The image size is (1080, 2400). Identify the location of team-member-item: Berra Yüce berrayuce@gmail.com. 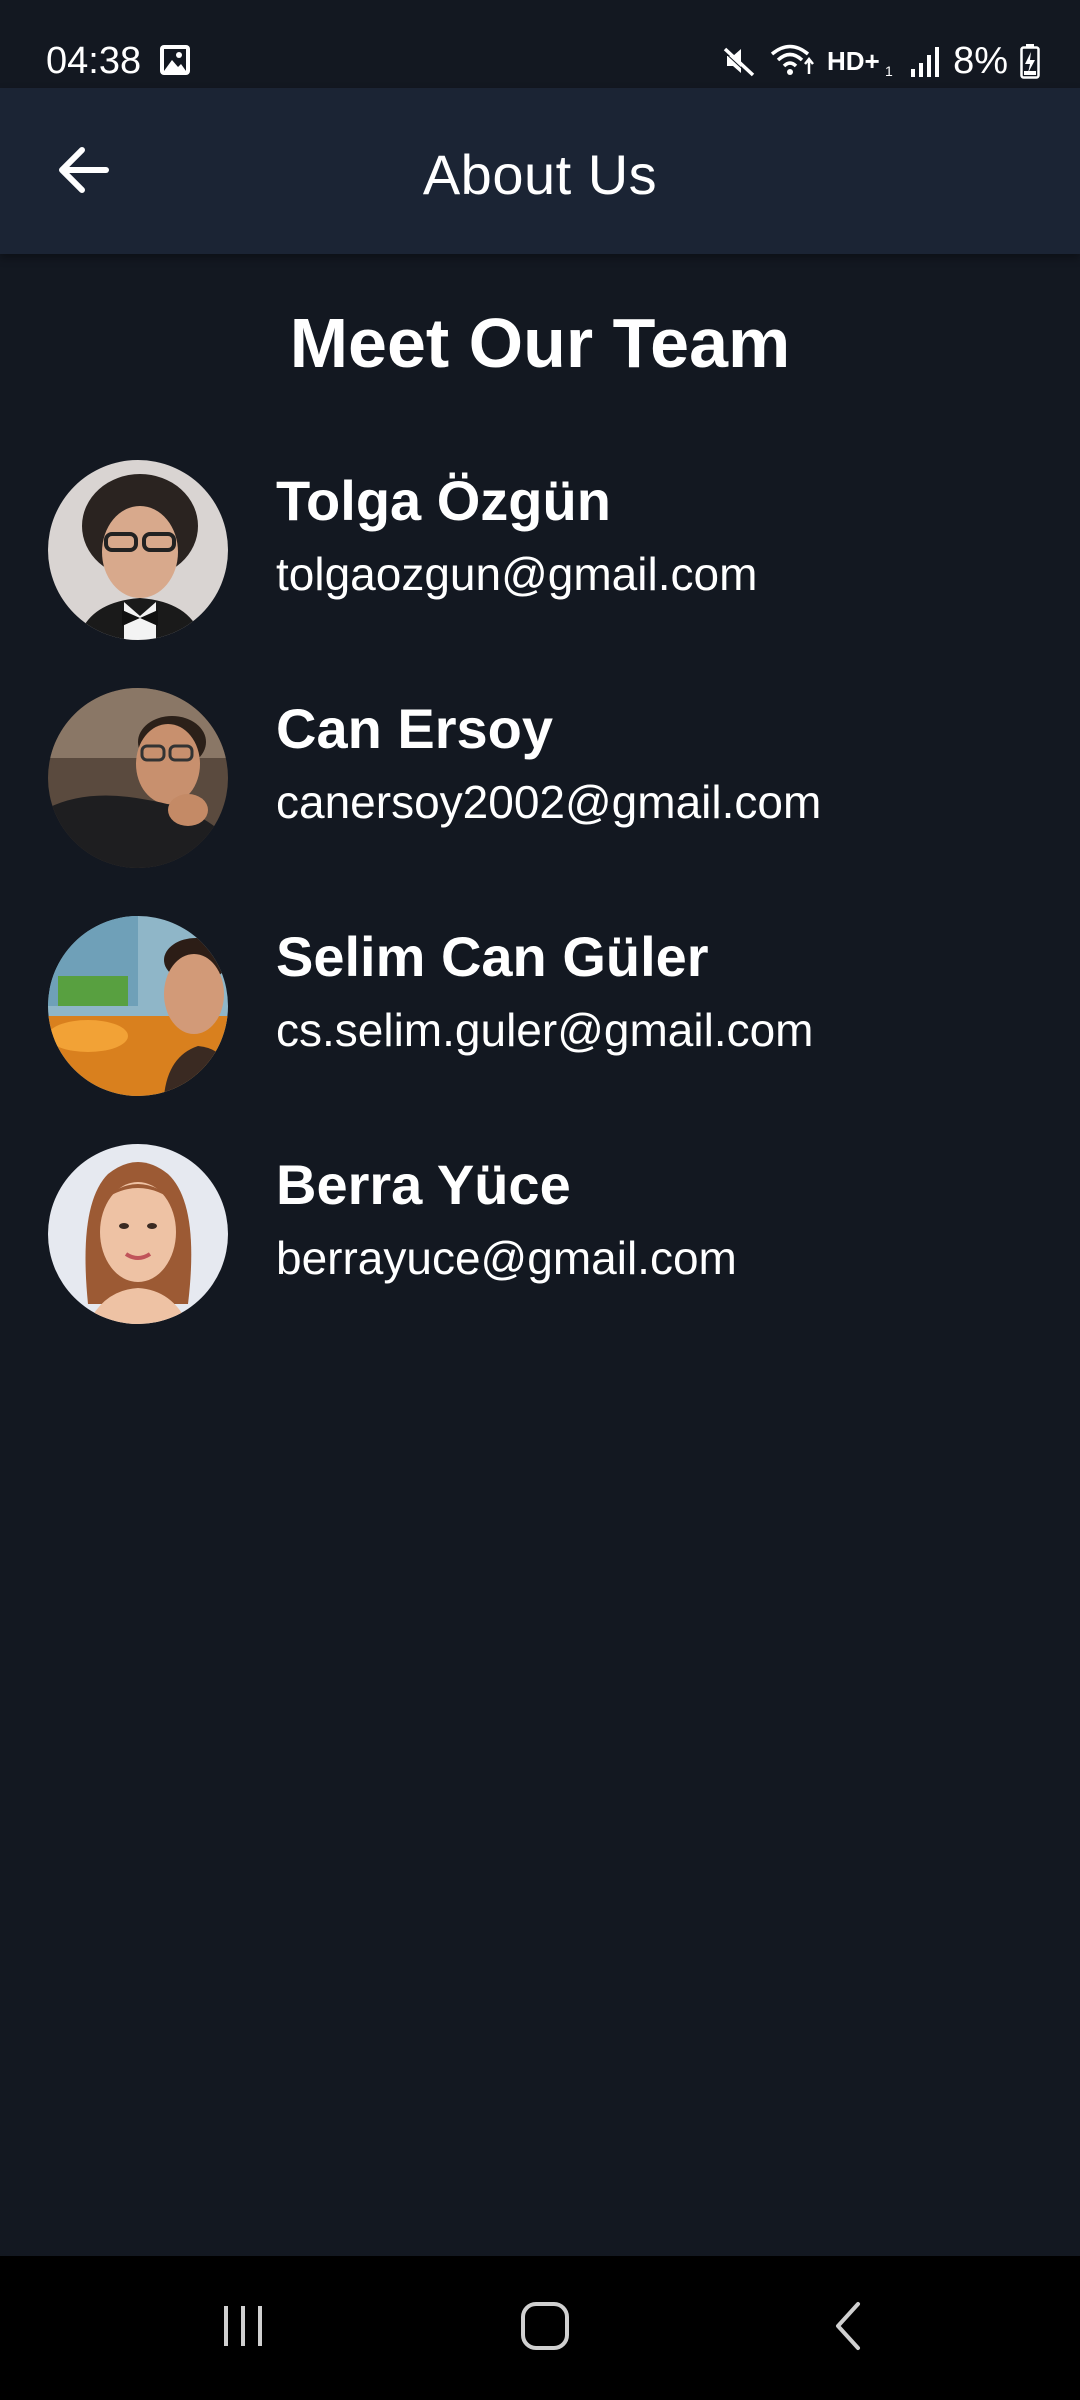
(540, 1258).